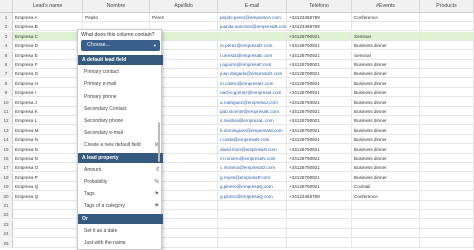 The image size is (474, 250). What do you see at coordinates (48, 17) in the screenshot?
I see `cell-lead: Empresa A` at bounding box center [48, 17].